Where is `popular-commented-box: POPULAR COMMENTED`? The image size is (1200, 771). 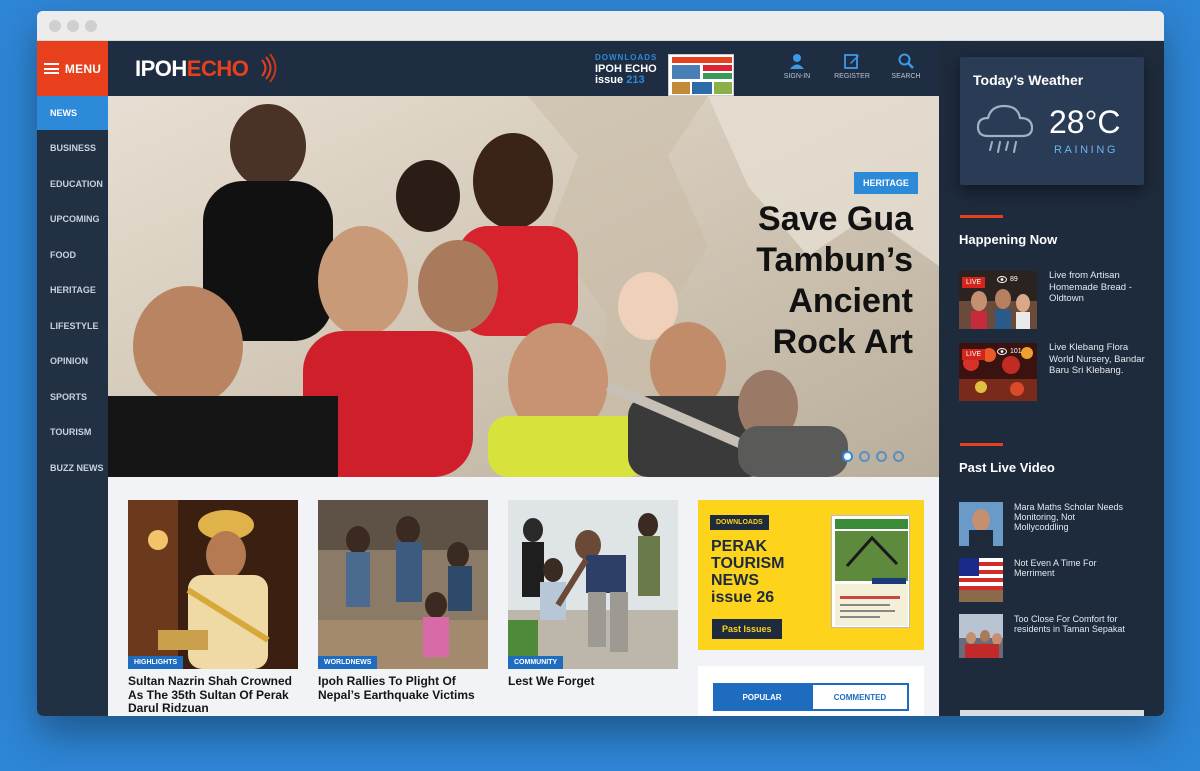 popular-commented-box: POPULAR COMMENTED is located at coordinates (811, 691).